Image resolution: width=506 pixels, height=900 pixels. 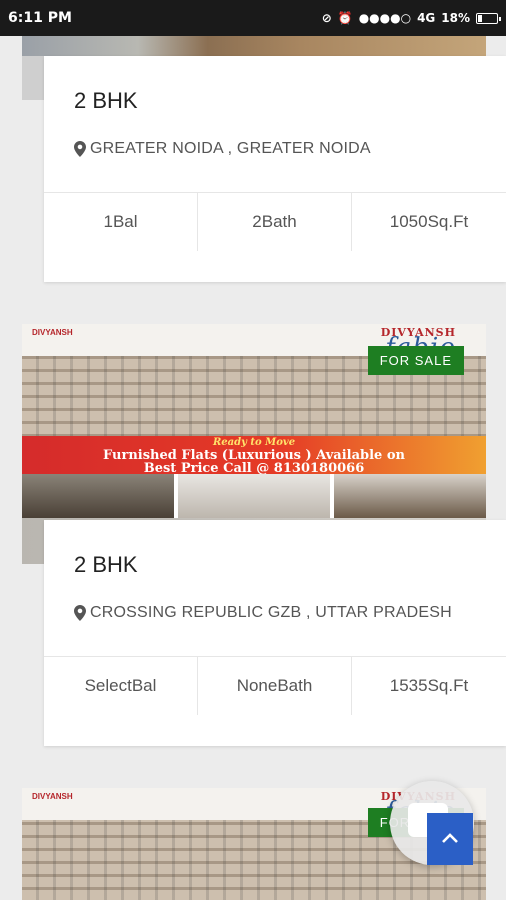 What do you see at coordinates (429, 221) in the screenshot?
I see `area-size: 1050Sq.Ft` at bounding box center [429, 221].